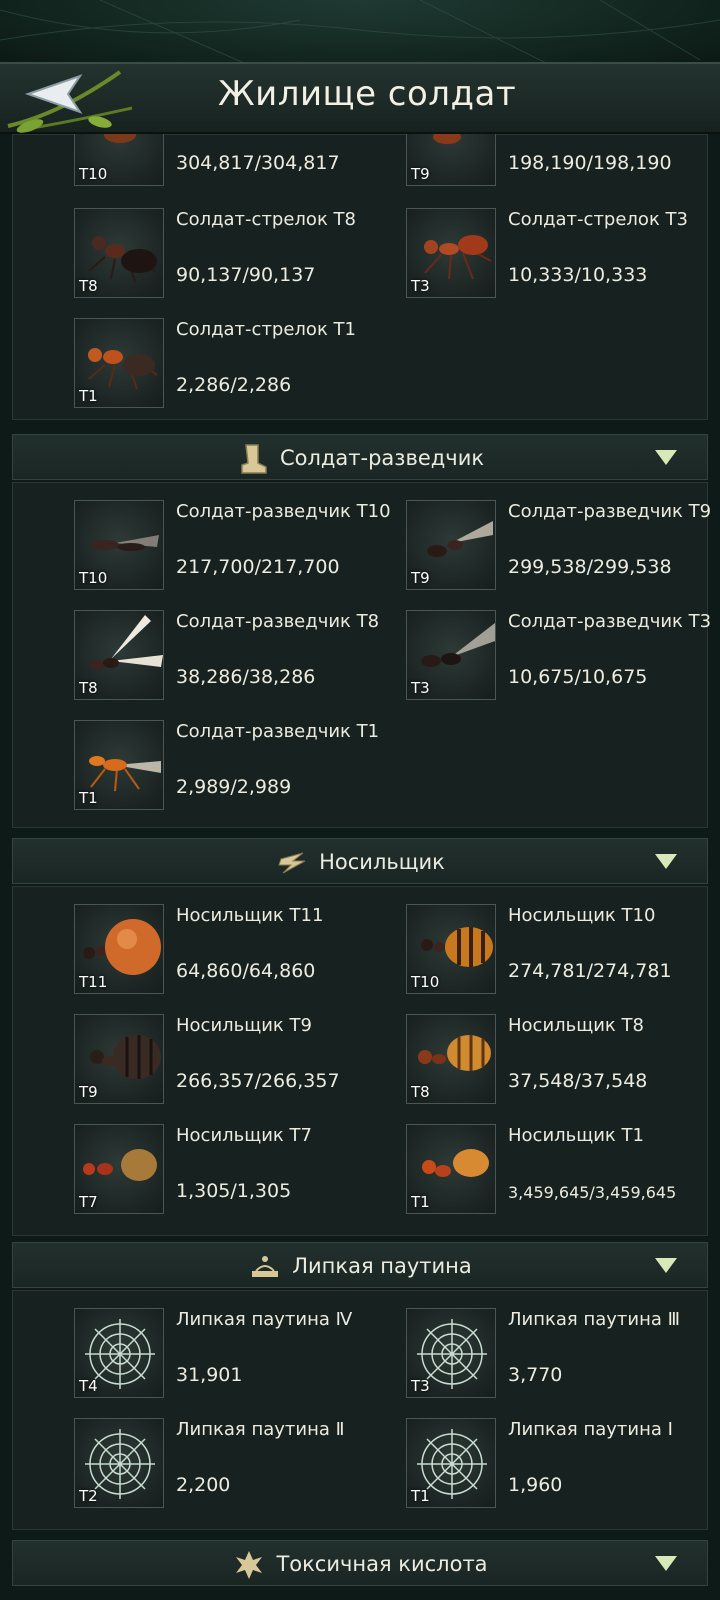 This screenshot has width=720, height=1600. What do you see at coordinates (563, 1170) in the screenshot?
I see `list-item: T1 Носильщик Т1 3,459,645/3,459,645` at bounding box center [563, 1170].